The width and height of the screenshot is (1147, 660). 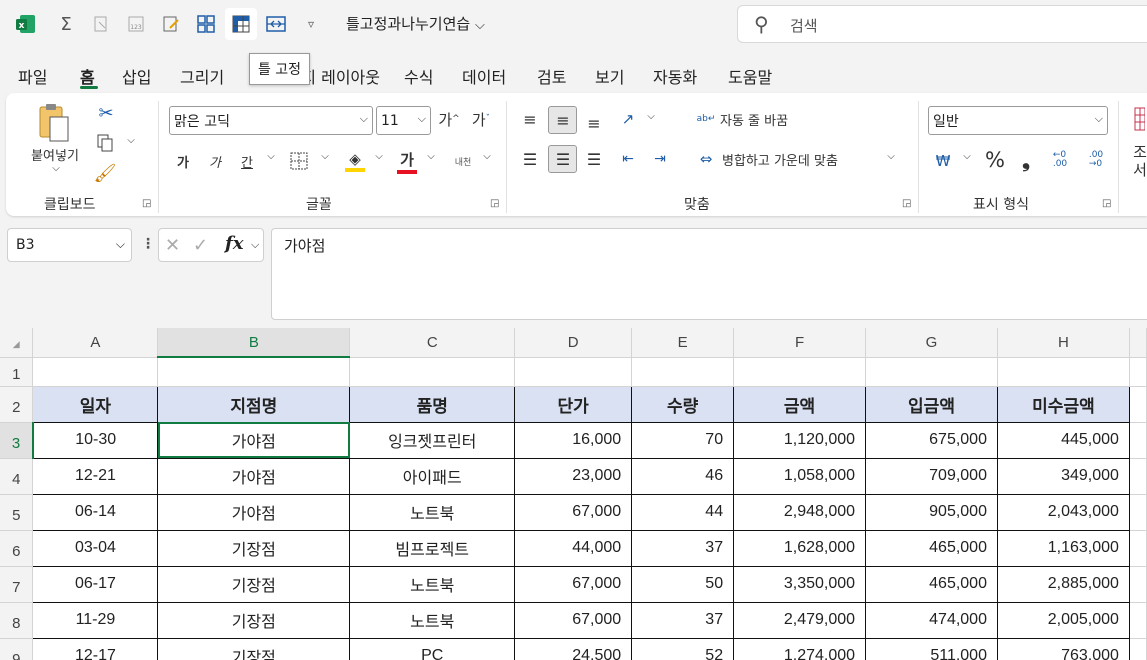 I want to click on row-header: 4, so click(x=17, y=476).